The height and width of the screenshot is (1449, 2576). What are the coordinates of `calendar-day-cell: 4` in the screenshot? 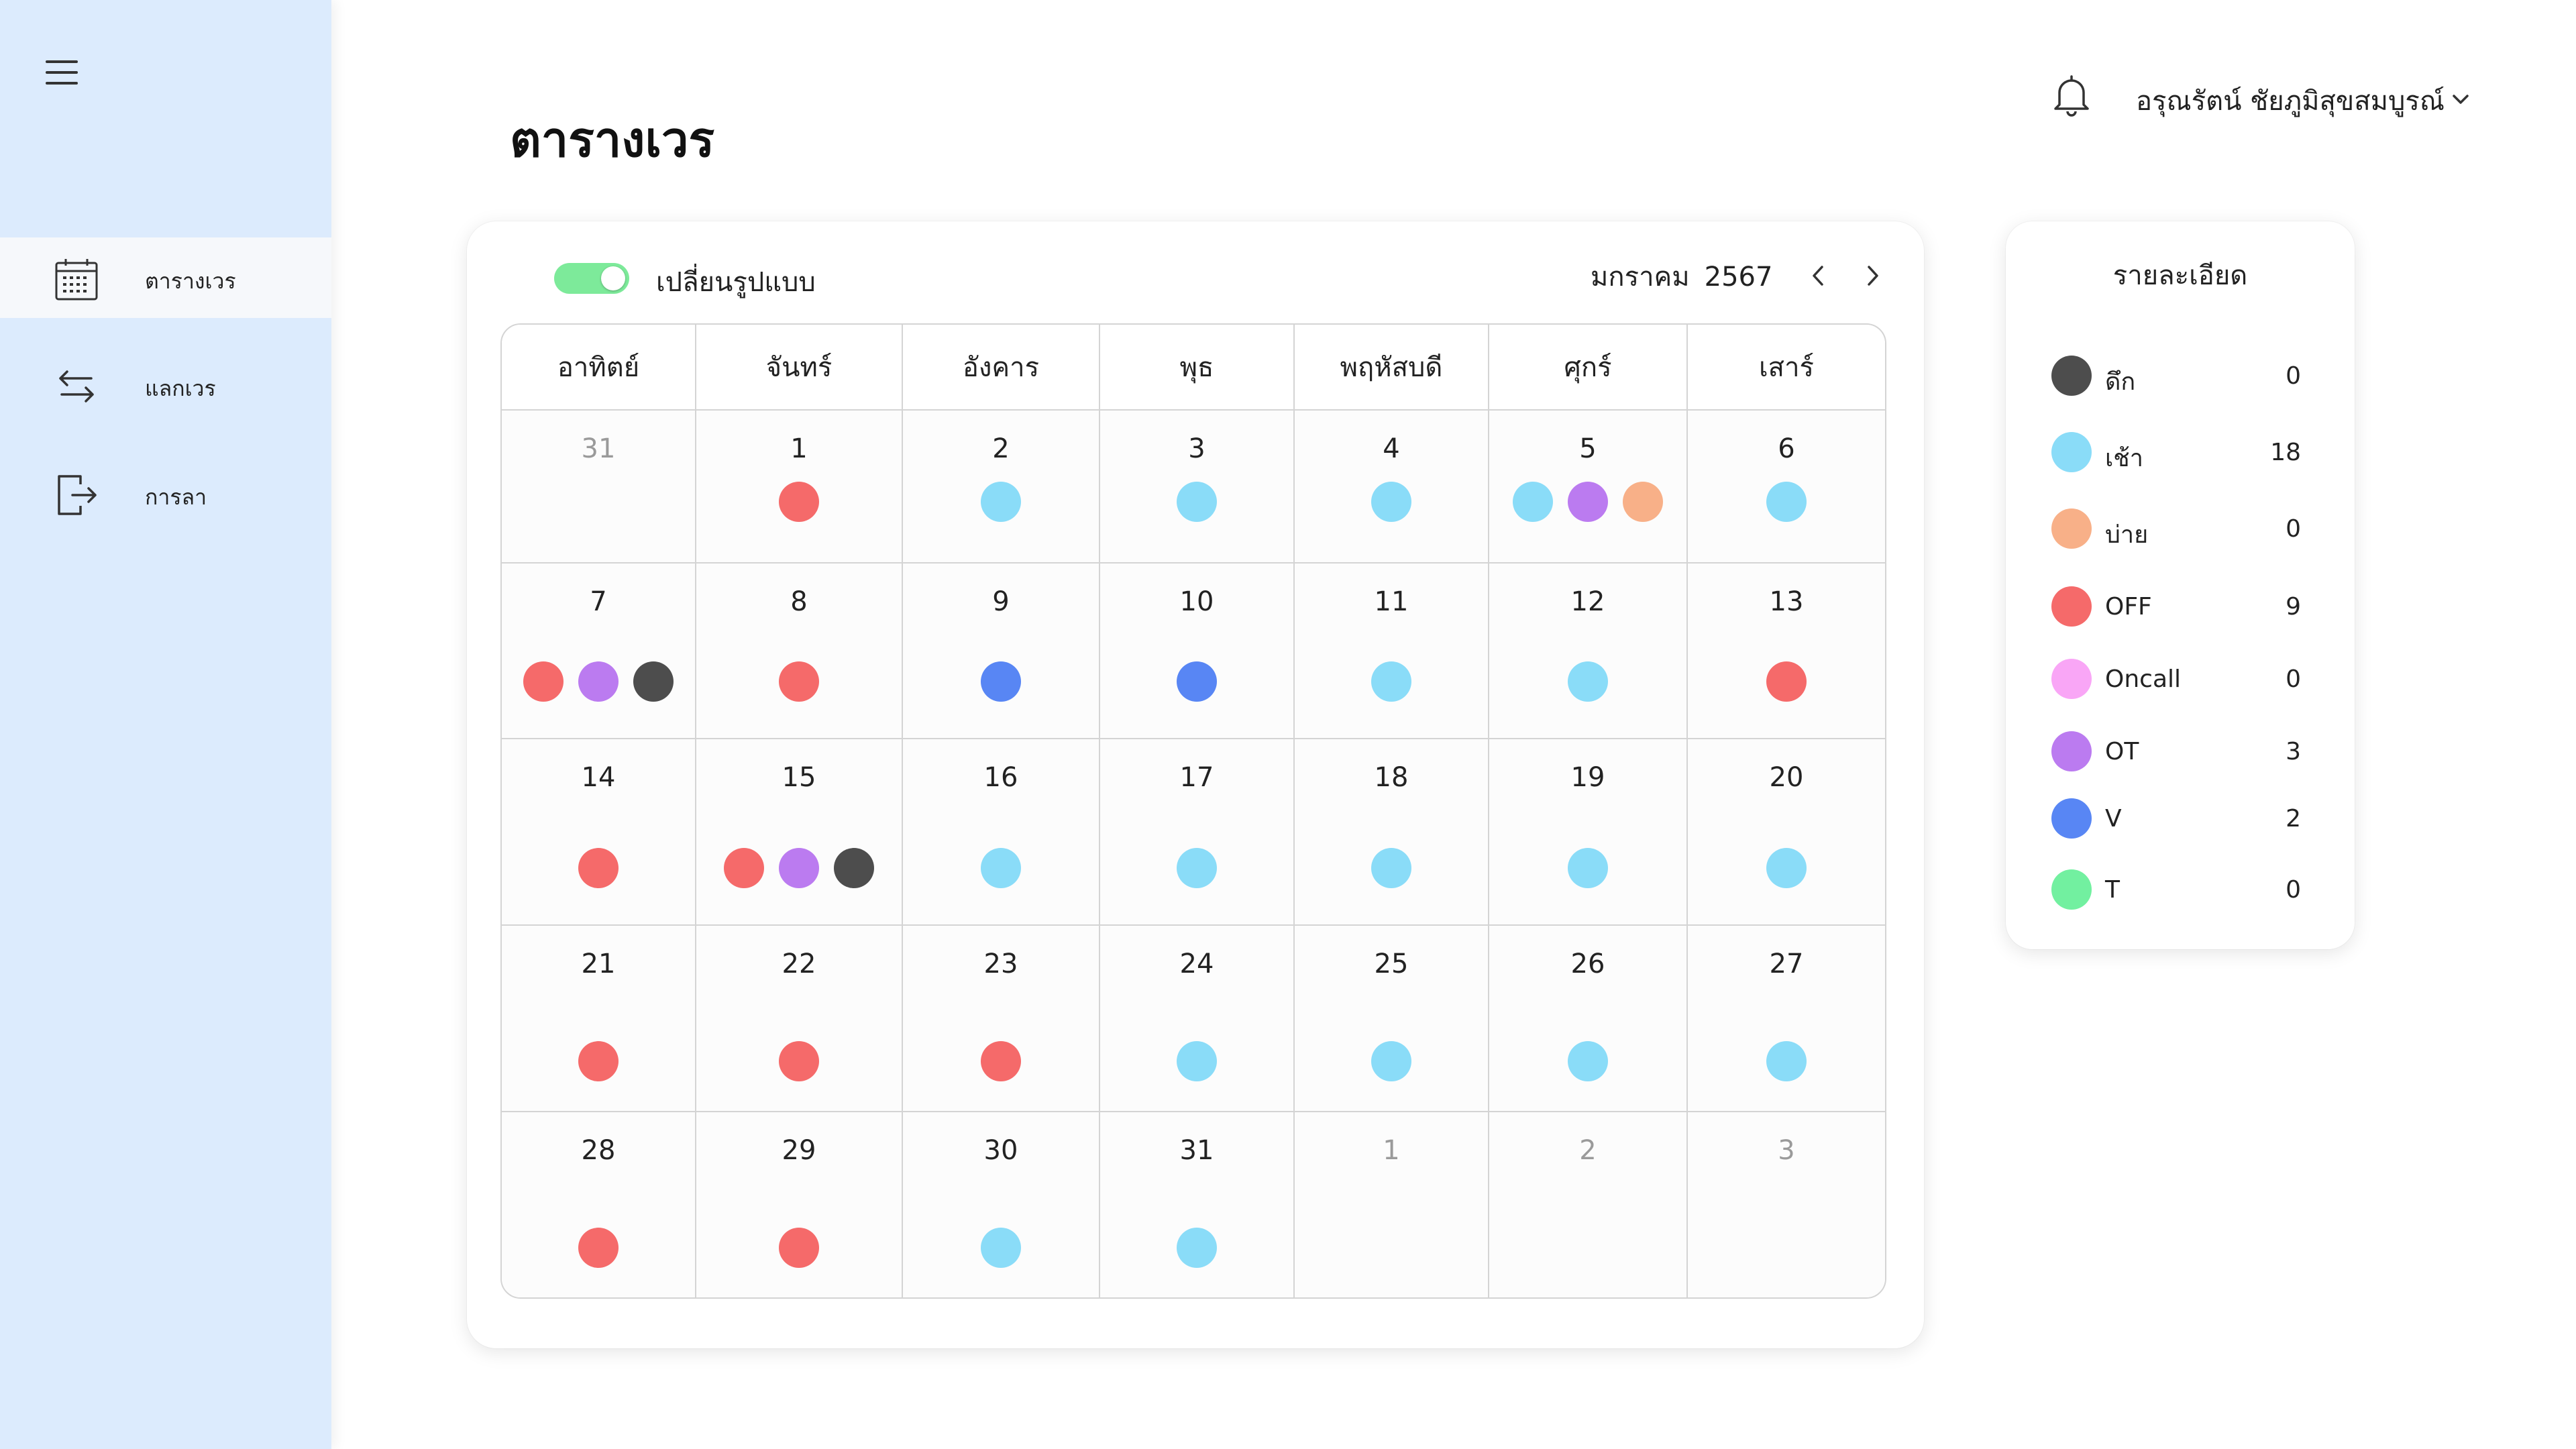 It's located at (1392, 487).